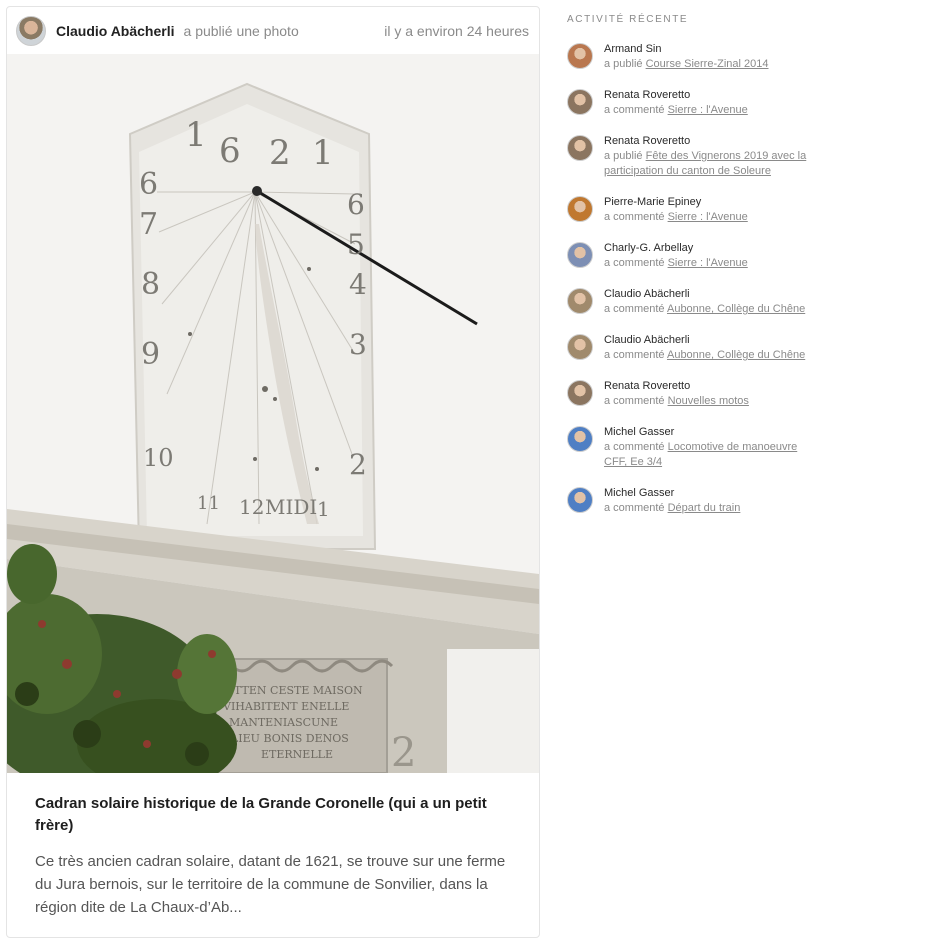 The height and width of the screenshot is (938, 934). I want to click on sundial-year-digit: 6, so click(230, 151).